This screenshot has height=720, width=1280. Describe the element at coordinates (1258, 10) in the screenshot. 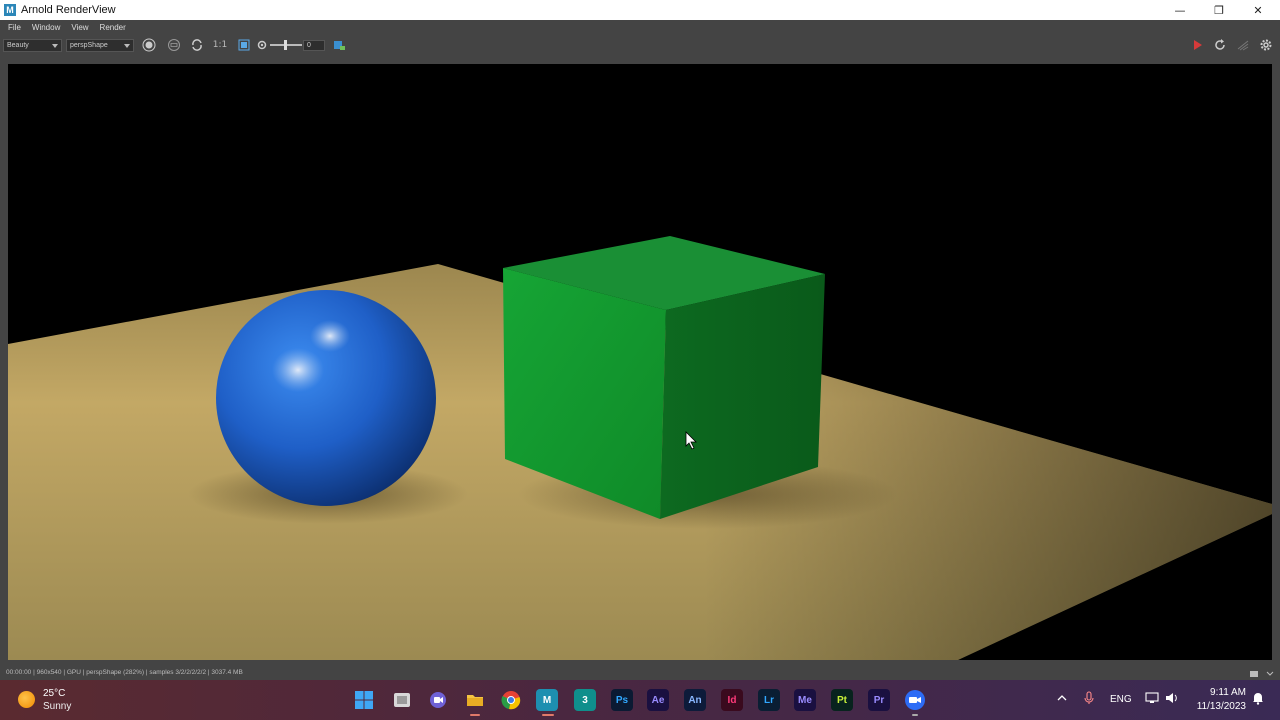

I see `close-button: ✕` at that location.